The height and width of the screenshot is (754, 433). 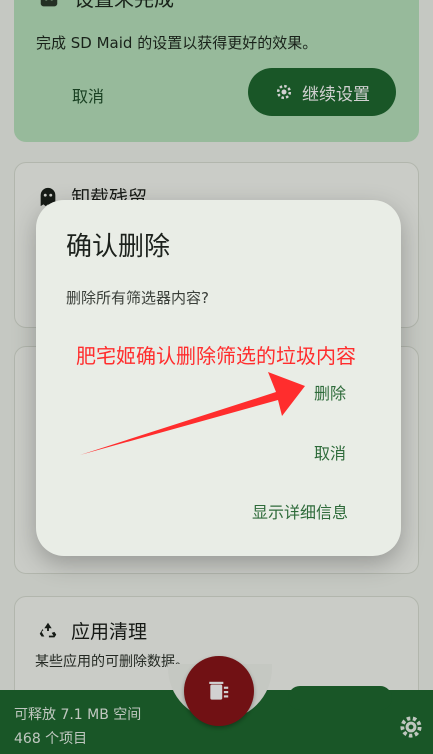 I want to click on dialog-cancel-button: 取消, so click(x=330, y=452).